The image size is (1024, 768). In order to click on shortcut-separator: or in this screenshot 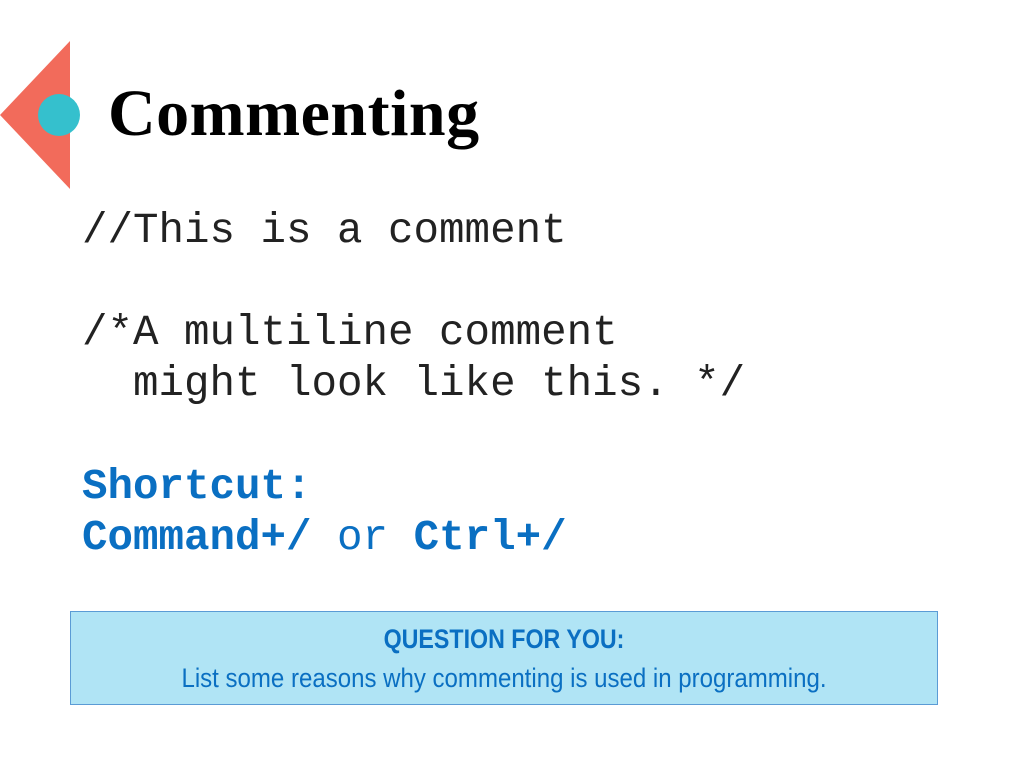, I will do `click(362, 538)`.